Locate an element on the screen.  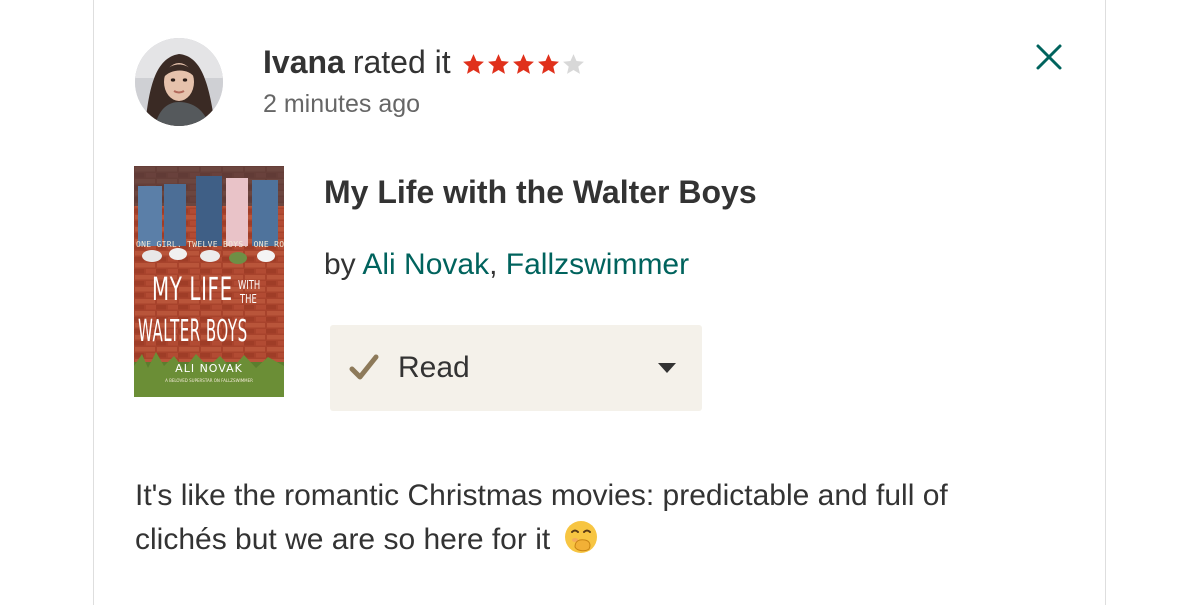
shelf-dropdown-button: Read is located at coordinates (516, 368).